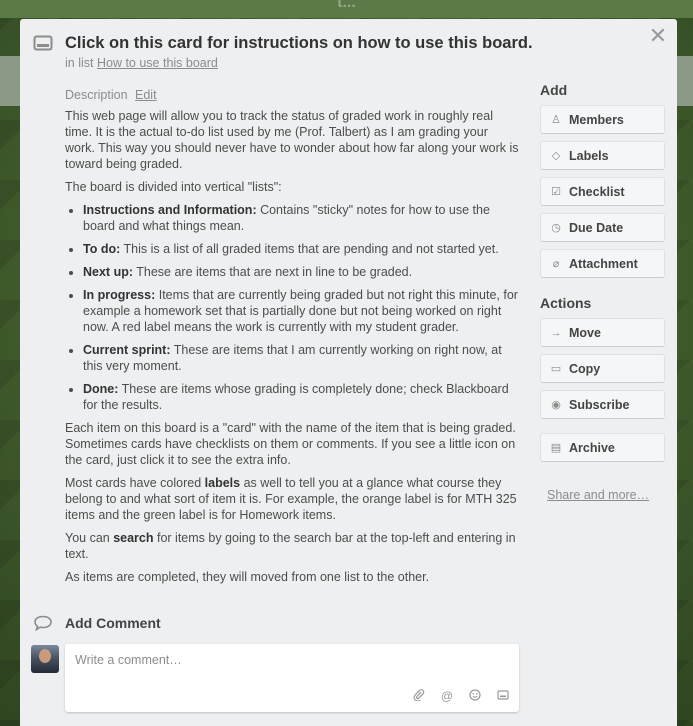 Image resolution: width=693 pixels, height=726 pixels. I want to click on edit-description-link: Edit, so click(146, 95).